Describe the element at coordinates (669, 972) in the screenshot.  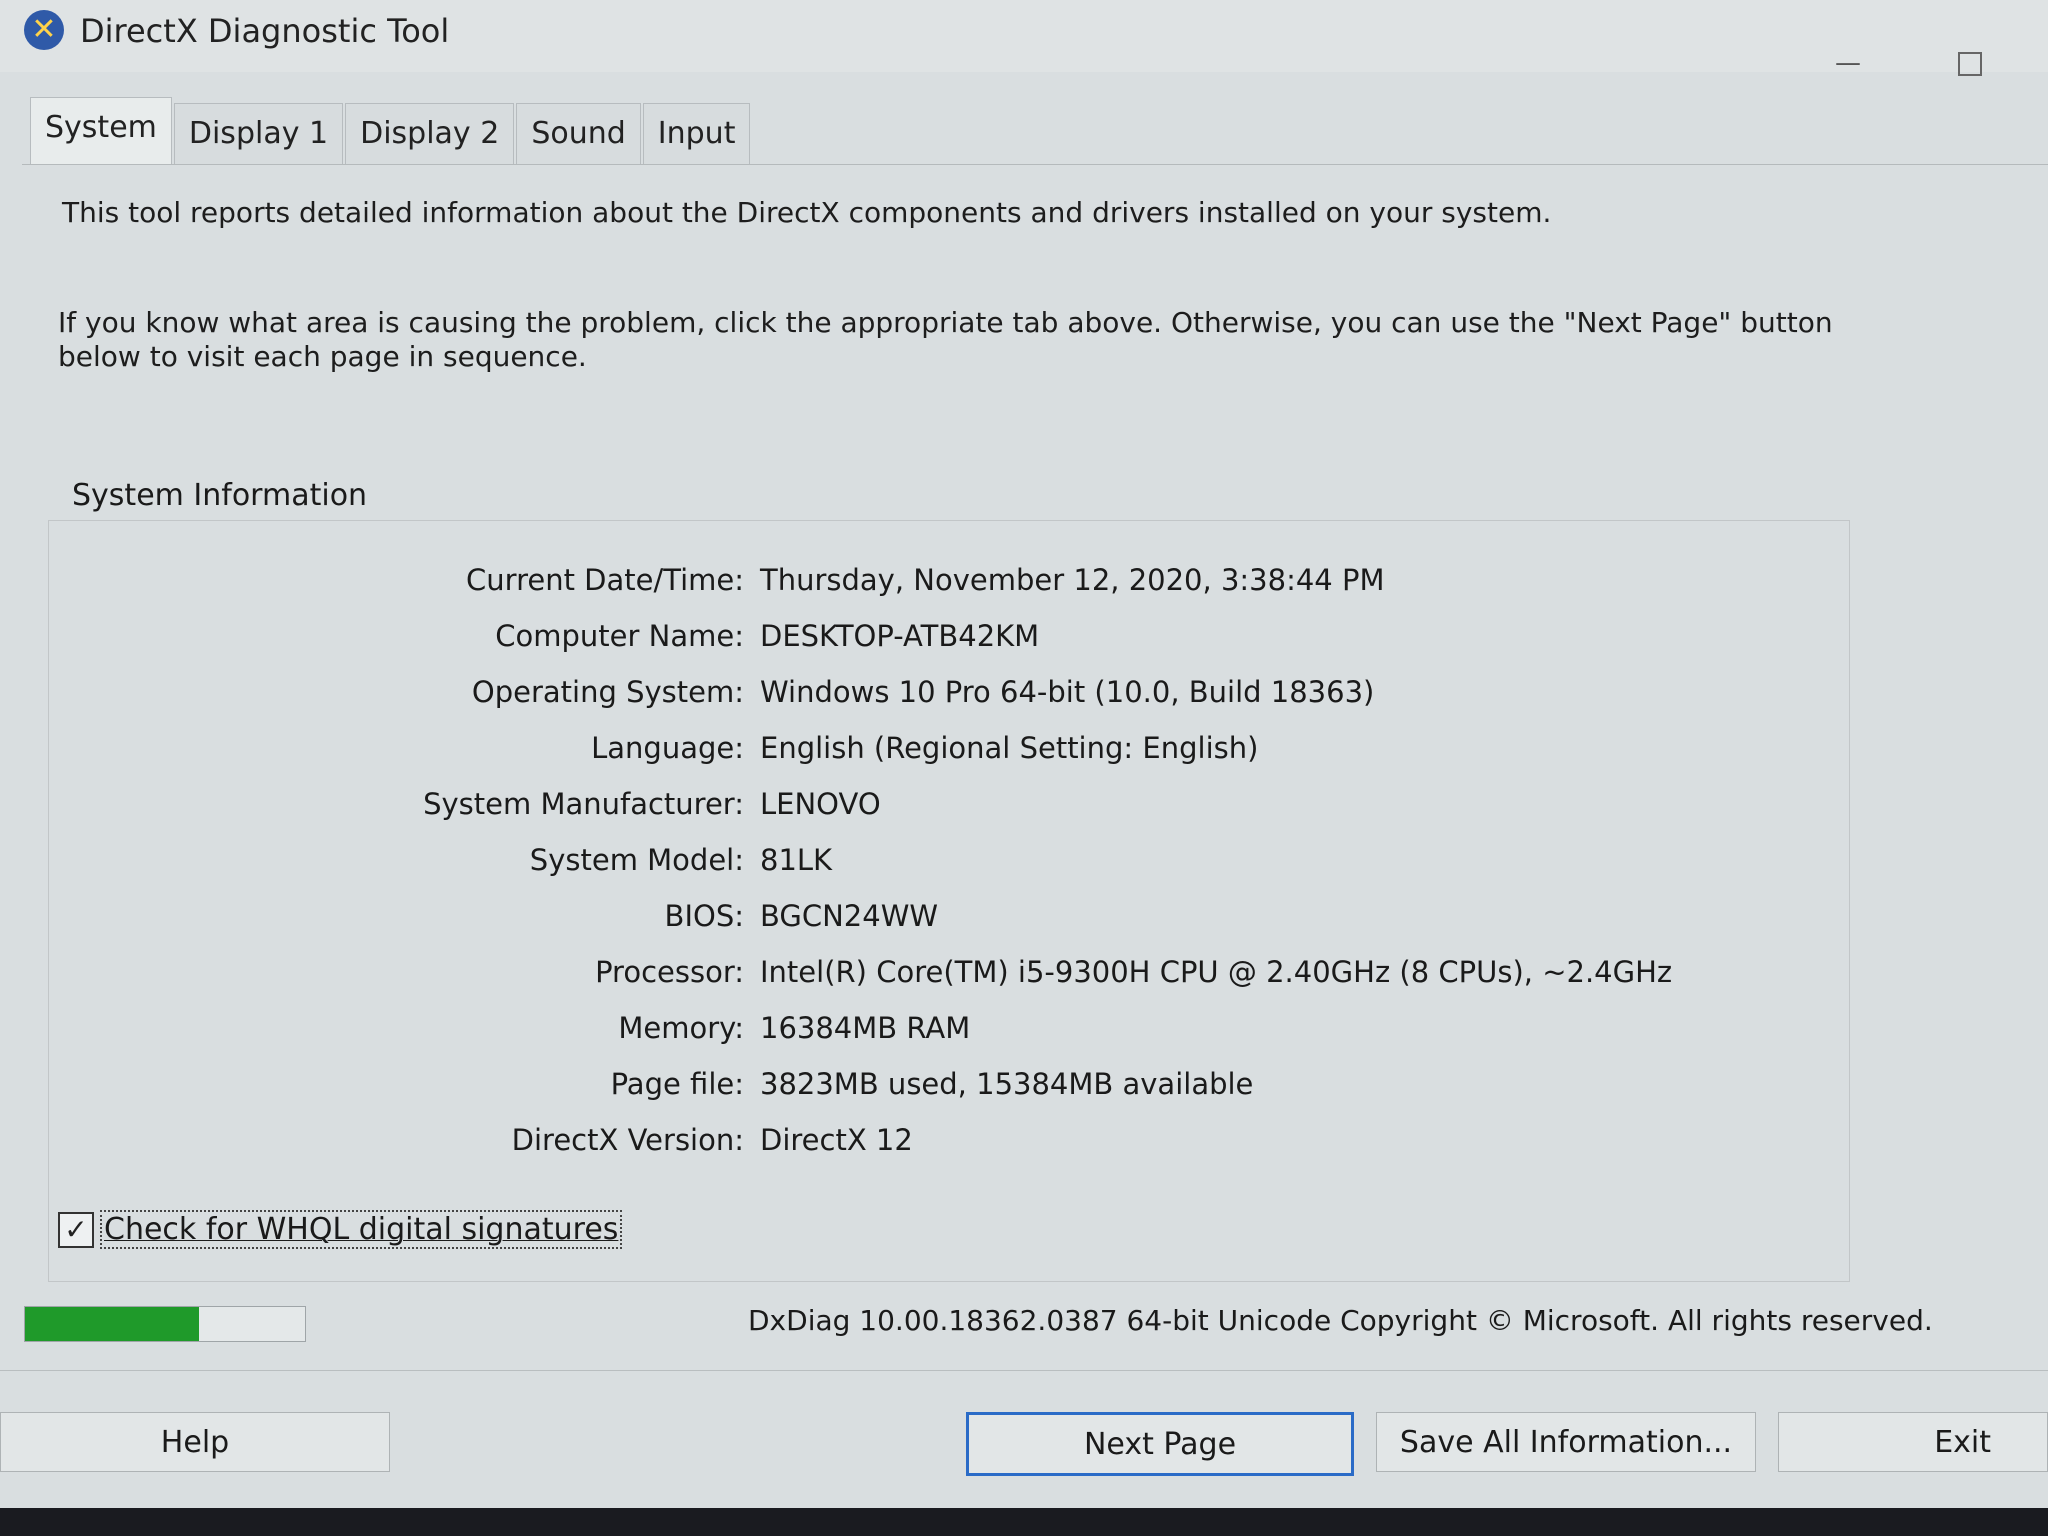
I see `info-label: Processor:` at that location.